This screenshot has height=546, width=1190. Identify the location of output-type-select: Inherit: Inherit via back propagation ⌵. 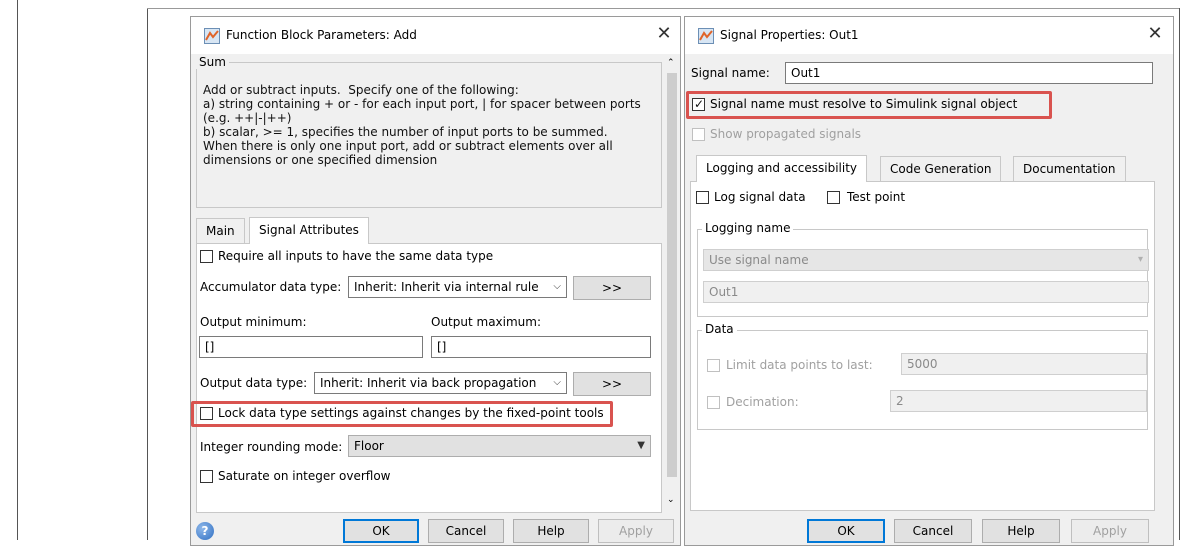
(440, 383).